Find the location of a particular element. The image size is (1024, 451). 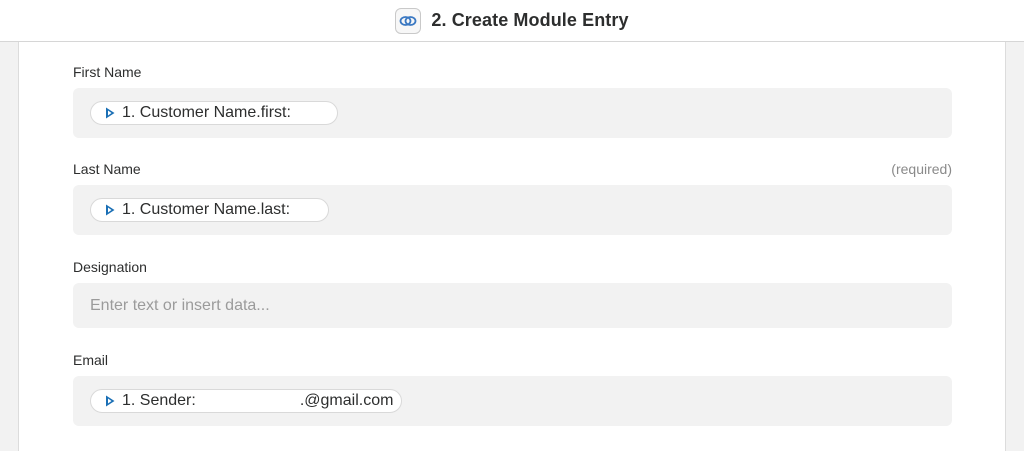

required-indicator: (required) is located at coordinates (921, 169).